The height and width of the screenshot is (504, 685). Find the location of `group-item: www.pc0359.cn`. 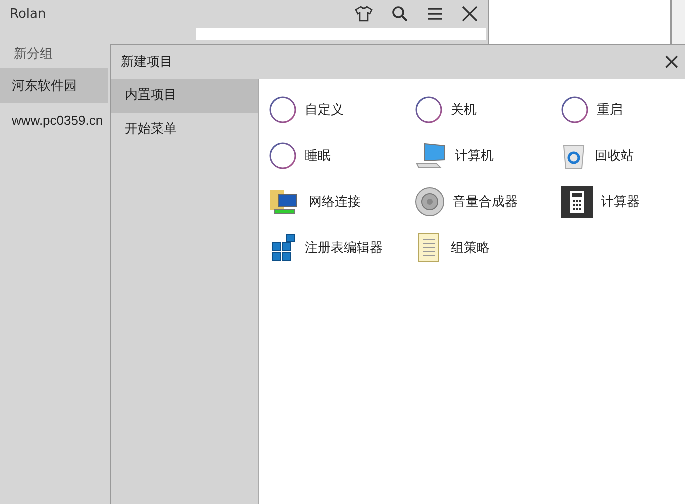

group-item: www.pc0359.cn is located at coordinates (54, 120).